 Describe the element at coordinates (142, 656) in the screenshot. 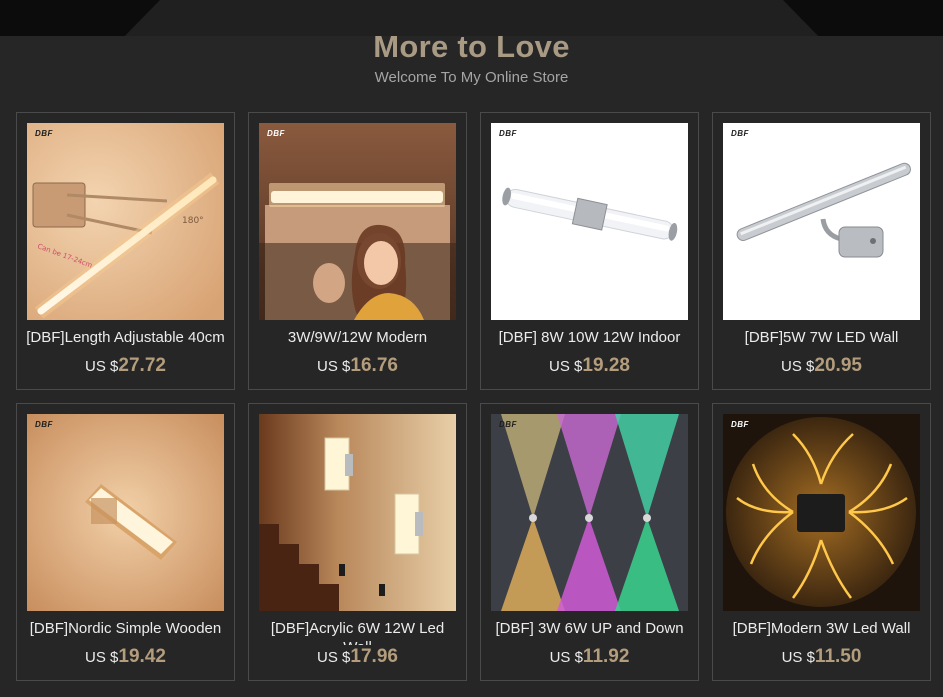

I see `price-amount: 19.42` at that location.